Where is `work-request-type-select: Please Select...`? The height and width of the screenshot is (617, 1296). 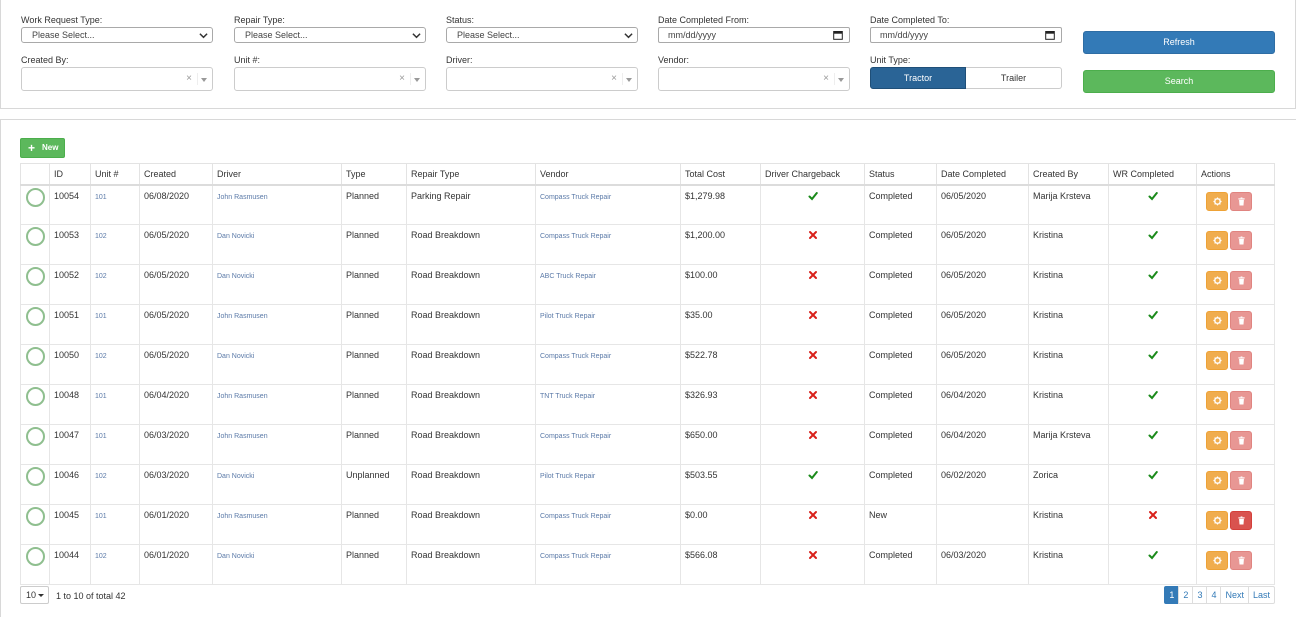
work-request-type-select: Please Select... is located at coordinates (117, 35).